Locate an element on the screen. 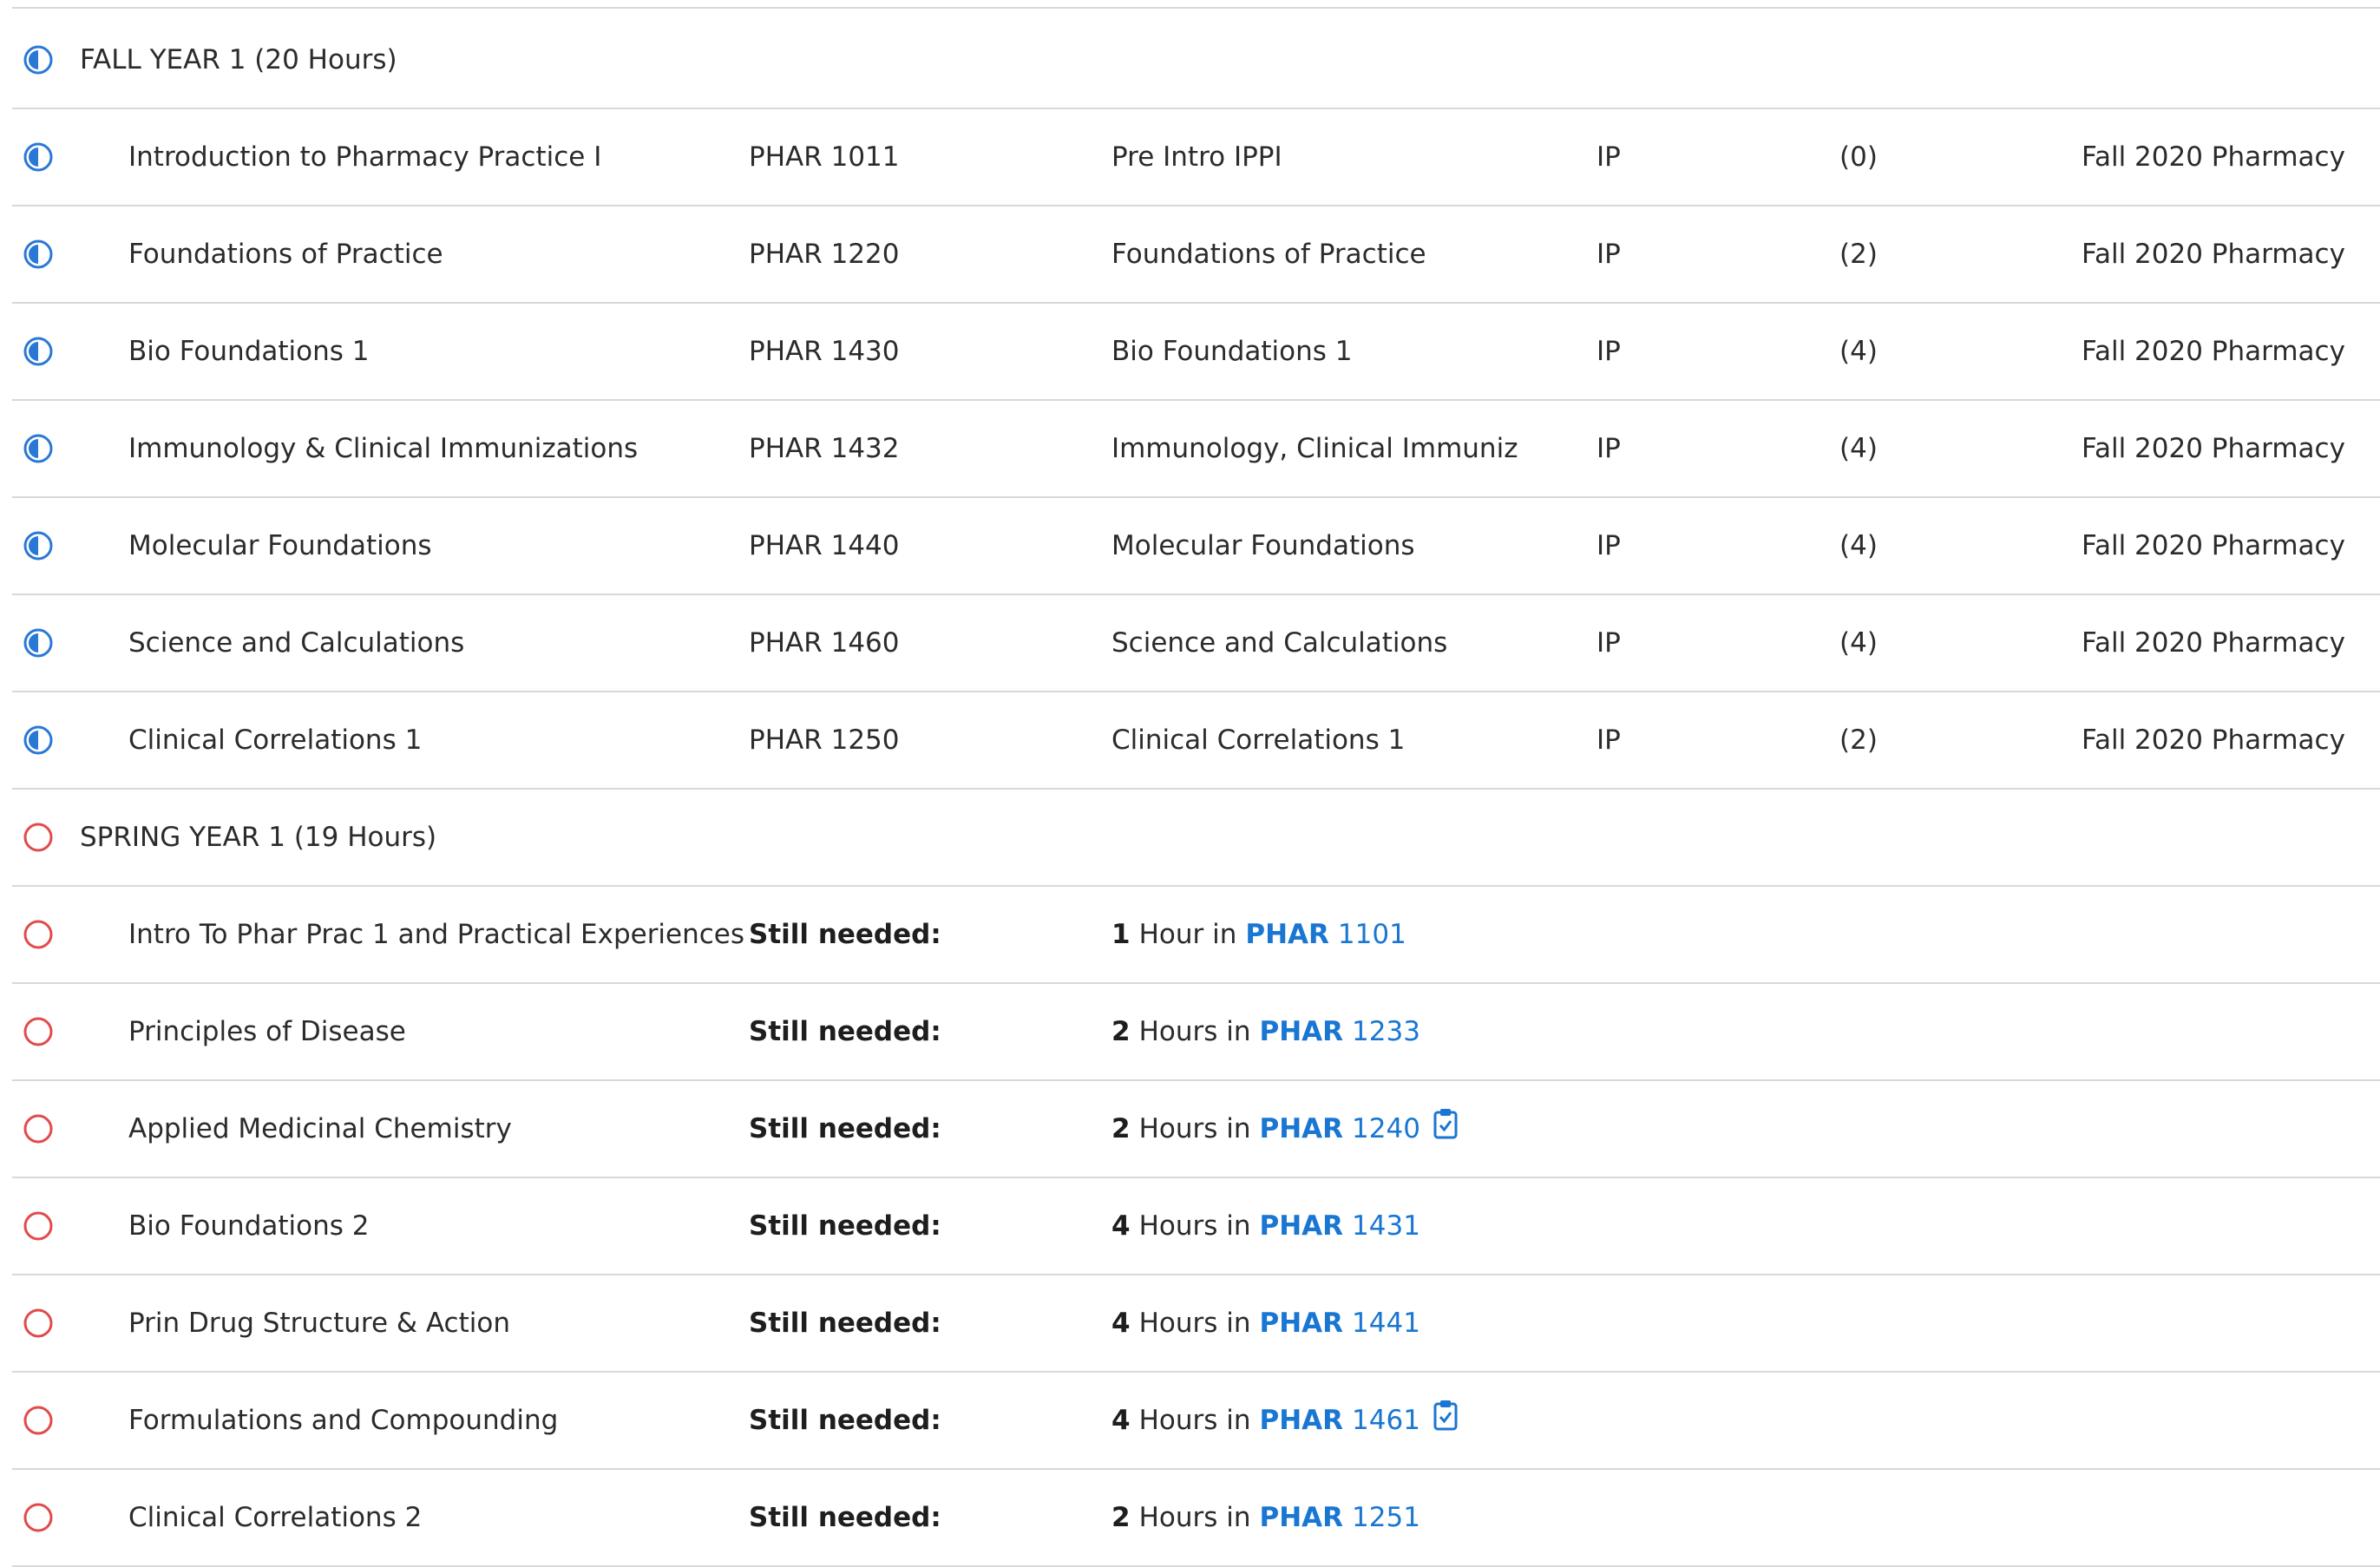 The width and height of the screenshot is (2380, 1567). section-header-fall: FALL YEAR 1 (20 Hours) is located at coordinates (238, 59).